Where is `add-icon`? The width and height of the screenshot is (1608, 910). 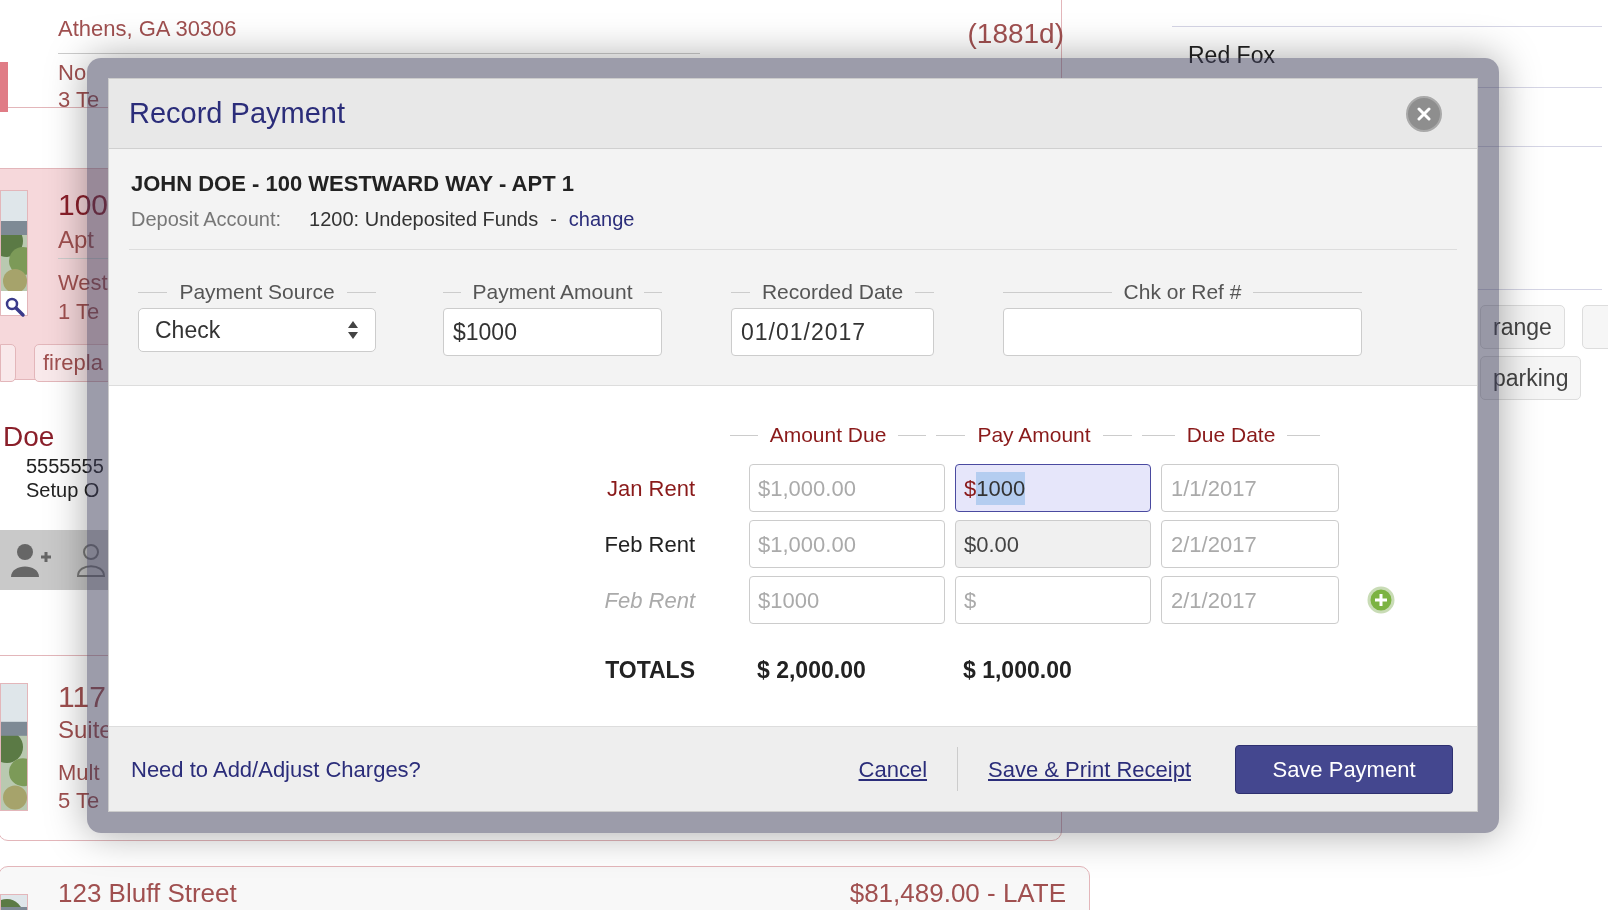
add-icon is located at coordinates (1381, 600).